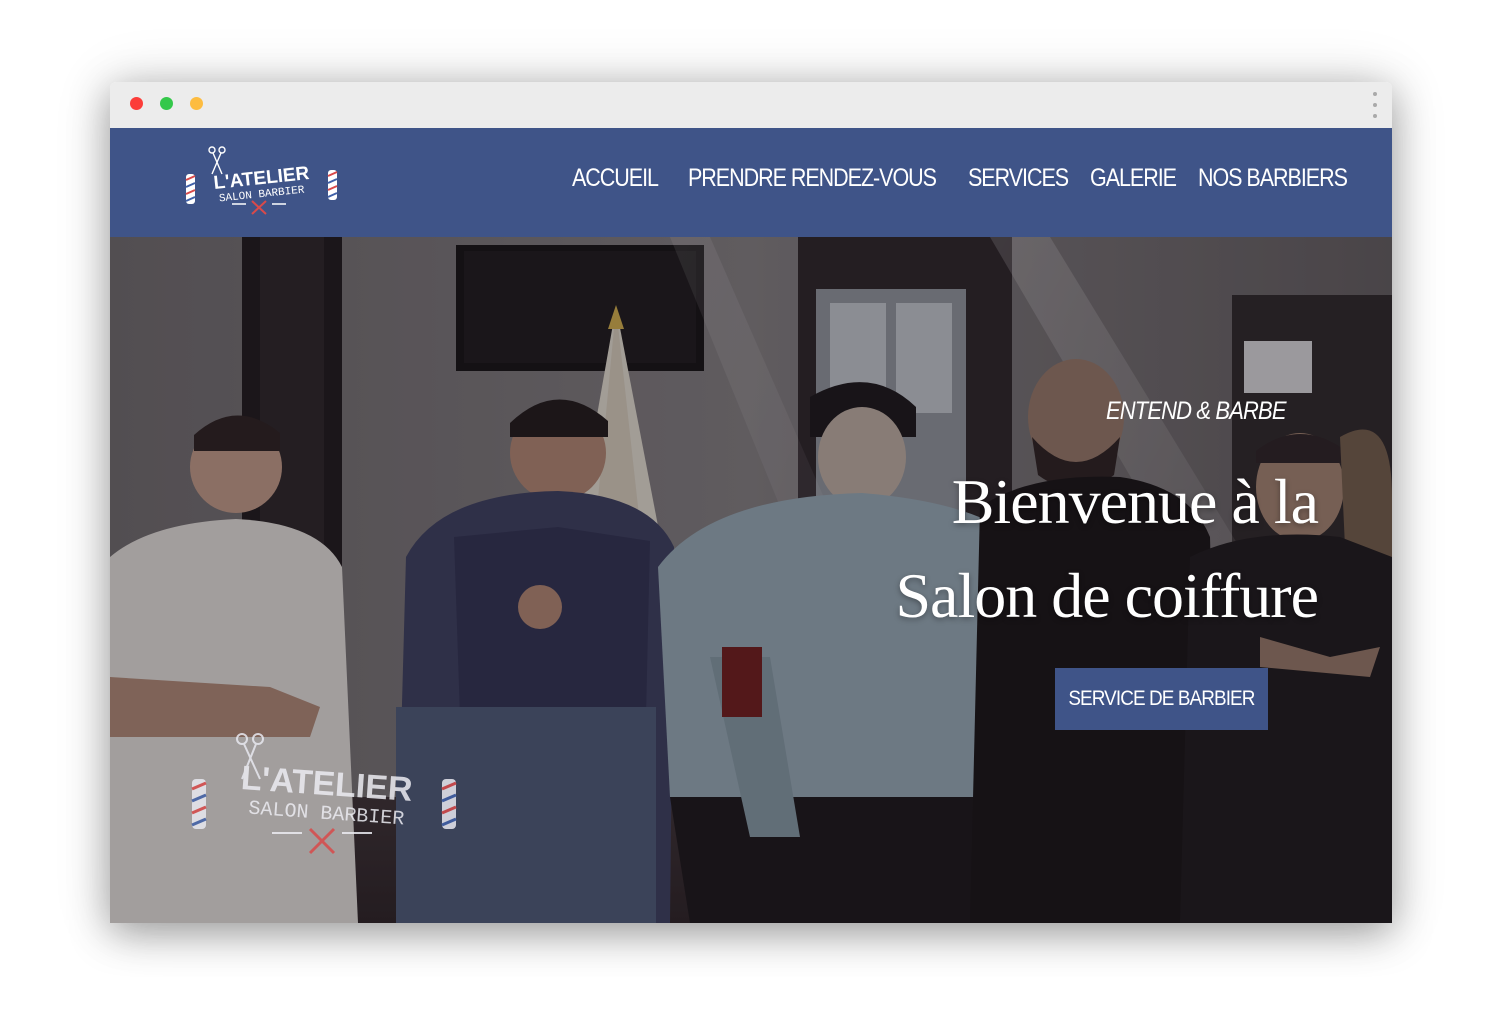 The image size is (1504, 1018). I want to click on scissors-icon, so click(217, 160).